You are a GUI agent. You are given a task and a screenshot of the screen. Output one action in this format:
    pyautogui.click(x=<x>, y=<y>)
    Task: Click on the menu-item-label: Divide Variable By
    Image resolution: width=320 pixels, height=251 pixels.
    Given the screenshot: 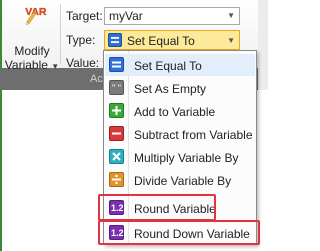 What is the action you would take?
    pyautogui.click(x=183, y=181)
    